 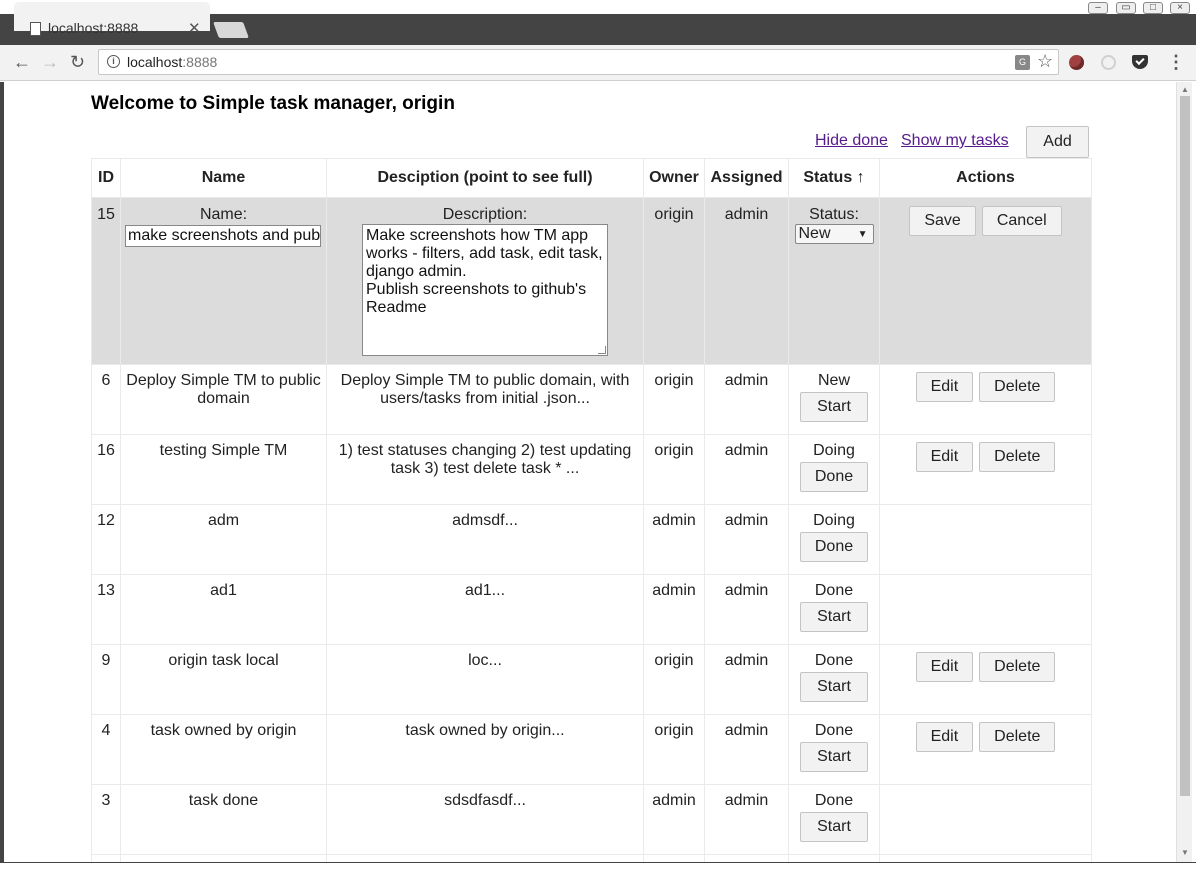 I want to click on scroll-down-icon: ▼, so click(x=1185, y=852).